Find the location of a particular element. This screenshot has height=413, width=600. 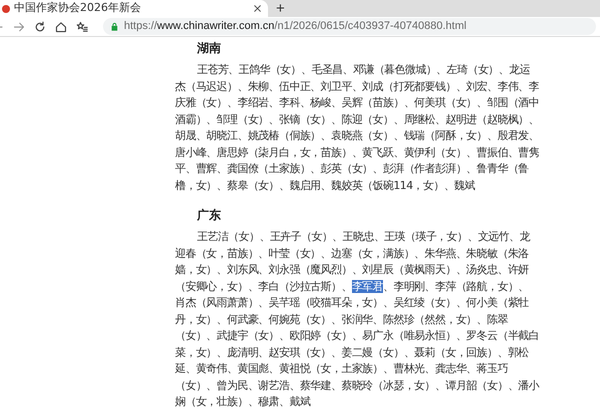

home-icon is located at coordinates (61, 26).